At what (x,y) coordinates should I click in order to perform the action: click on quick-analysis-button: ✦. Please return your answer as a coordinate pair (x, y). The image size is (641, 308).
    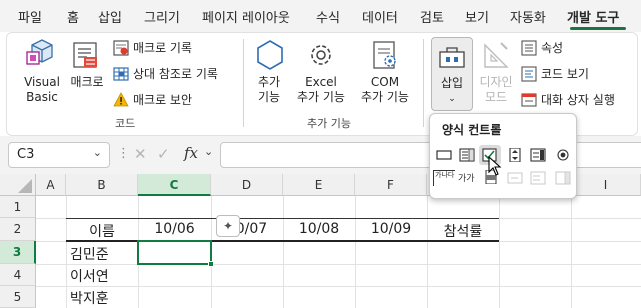
    Looking at the image, I should click on (228, 226).